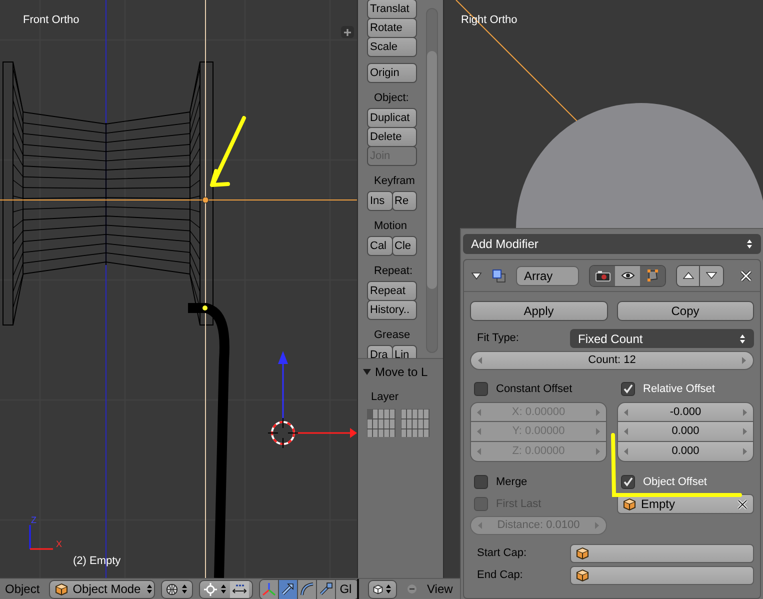 The image size is (763, 599). I want to click on move-down-icon, so click(711, 276).